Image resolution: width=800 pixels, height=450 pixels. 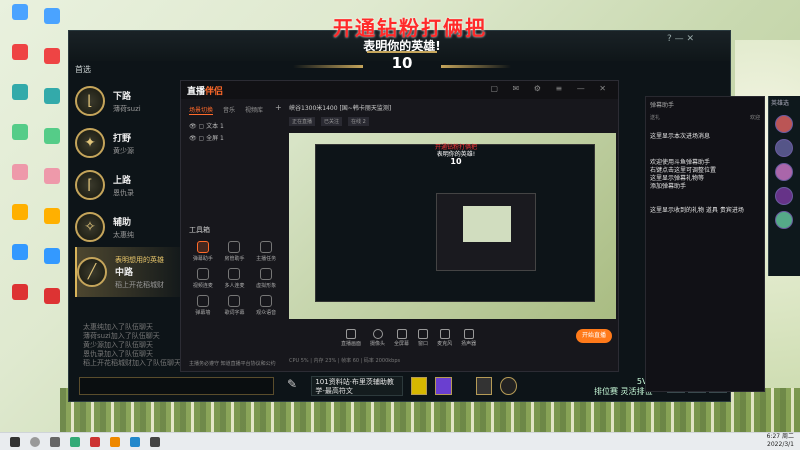 I want to click on ward-icon, so click(x=509, y=386).